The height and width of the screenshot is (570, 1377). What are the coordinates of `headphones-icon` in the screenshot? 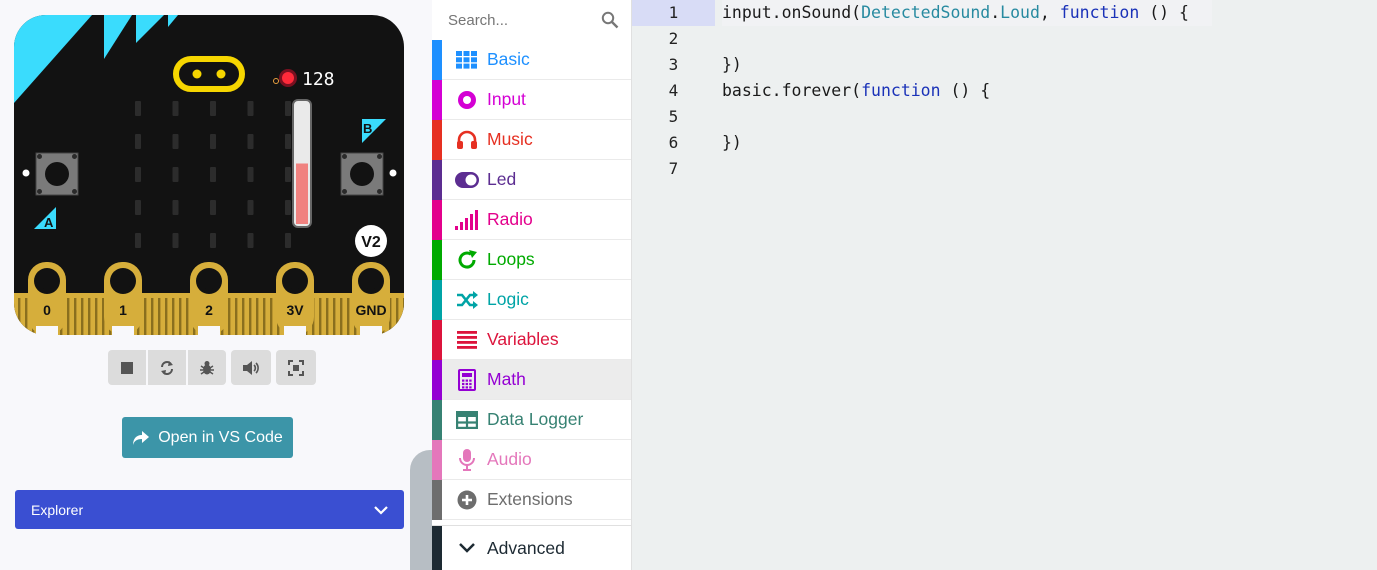 It's located at (467, 140).